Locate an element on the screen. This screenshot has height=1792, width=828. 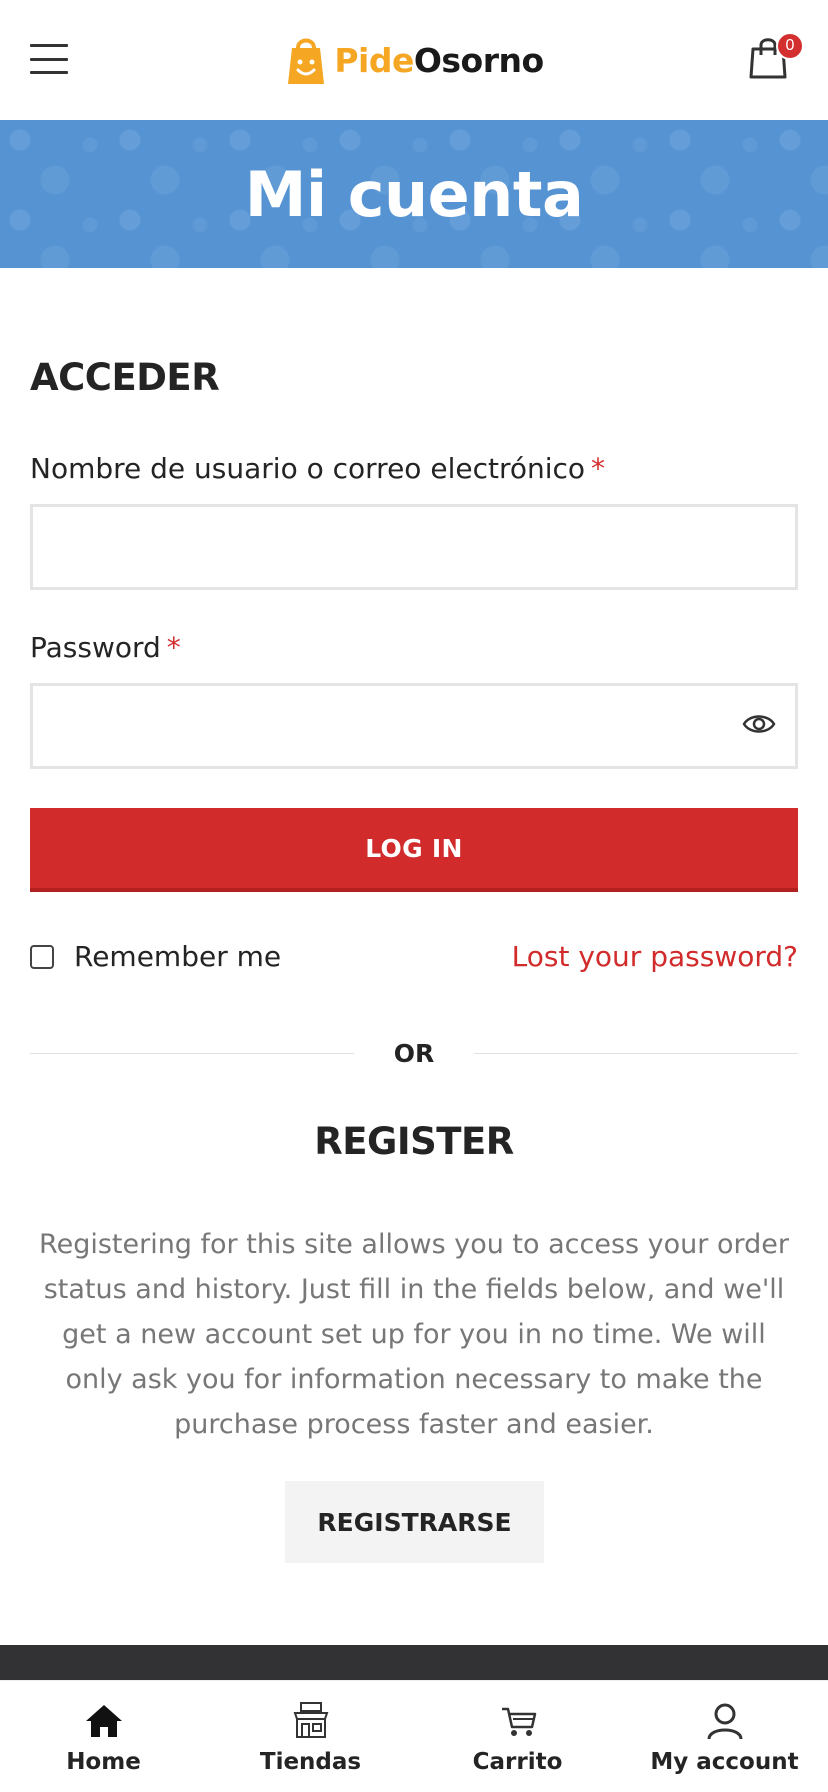
remember-me-toggle: Remember me is located at coordinates (155, 956).